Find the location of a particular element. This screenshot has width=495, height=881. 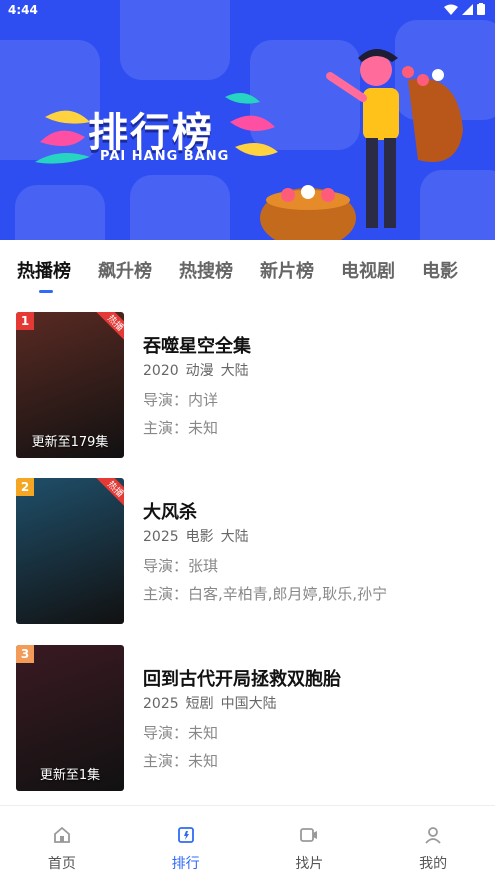

item-type: 电影 is located at coordinates (199, 537).